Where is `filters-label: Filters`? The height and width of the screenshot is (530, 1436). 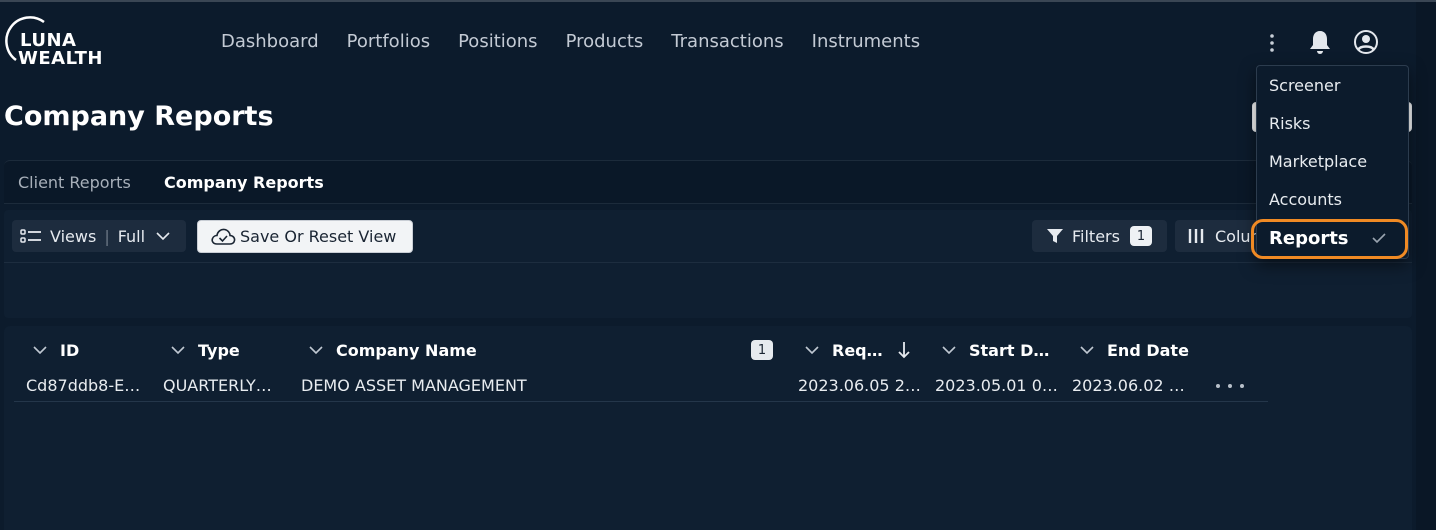 filters-label: Filters is located at coordinates (1096, 236).